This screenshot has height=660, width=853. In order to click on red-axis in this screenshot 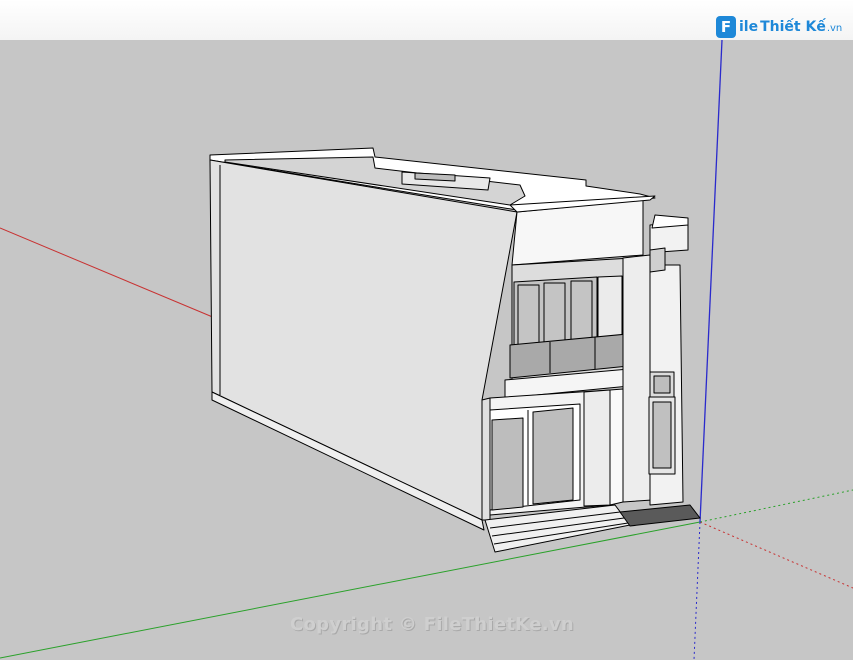, I will do `click(108, 273)`.